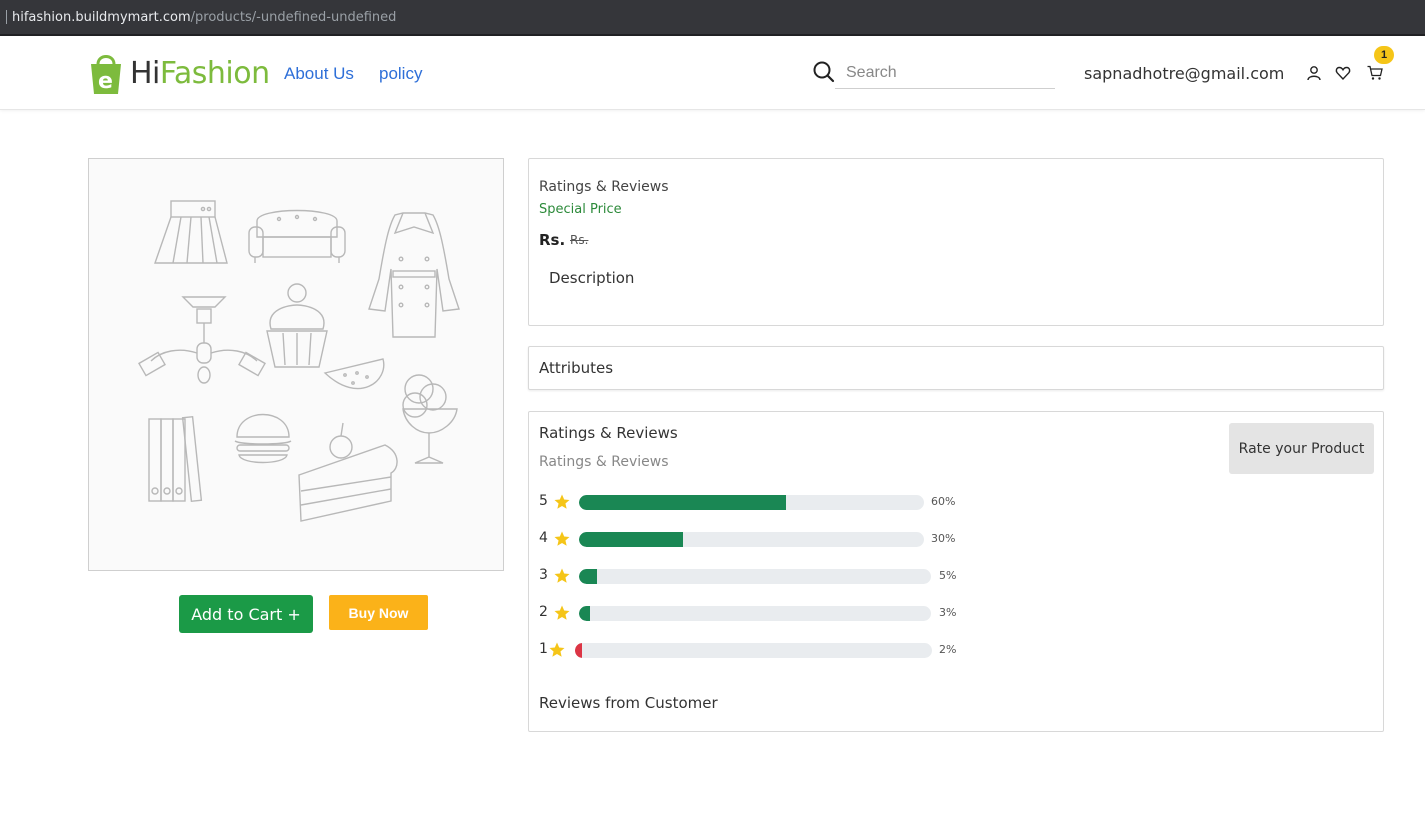  Describe the element at coordinates (943, 538) in the screenshot. I see `rating-percent: 30%` at that location.